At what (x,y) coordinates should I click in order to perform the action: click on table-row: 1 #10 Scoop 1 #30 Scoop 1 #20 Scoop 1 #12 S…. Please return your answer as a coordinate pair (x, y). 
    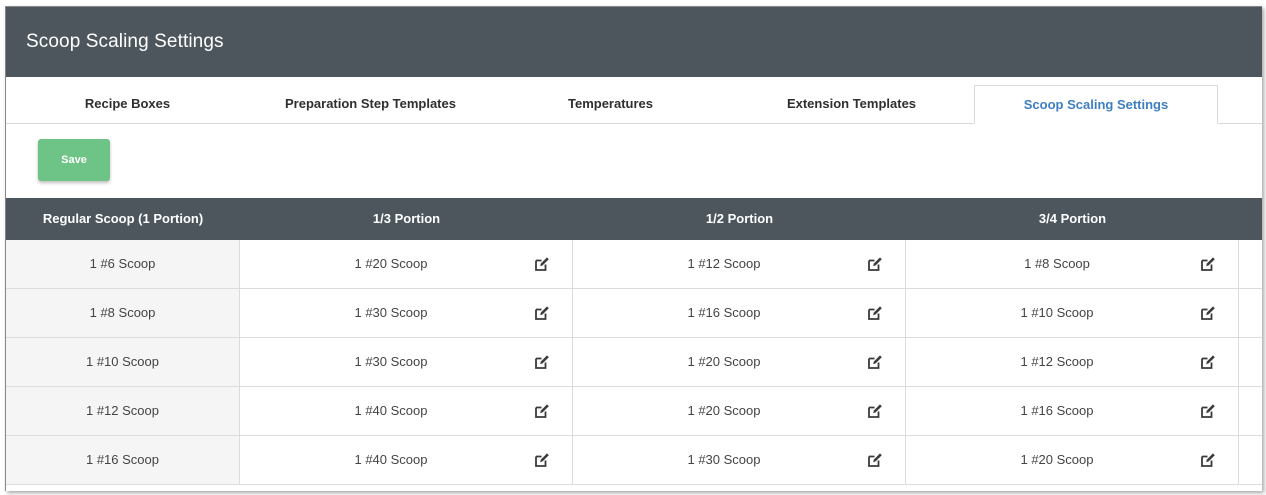
    Looking at the image, I should click on (634, 362).